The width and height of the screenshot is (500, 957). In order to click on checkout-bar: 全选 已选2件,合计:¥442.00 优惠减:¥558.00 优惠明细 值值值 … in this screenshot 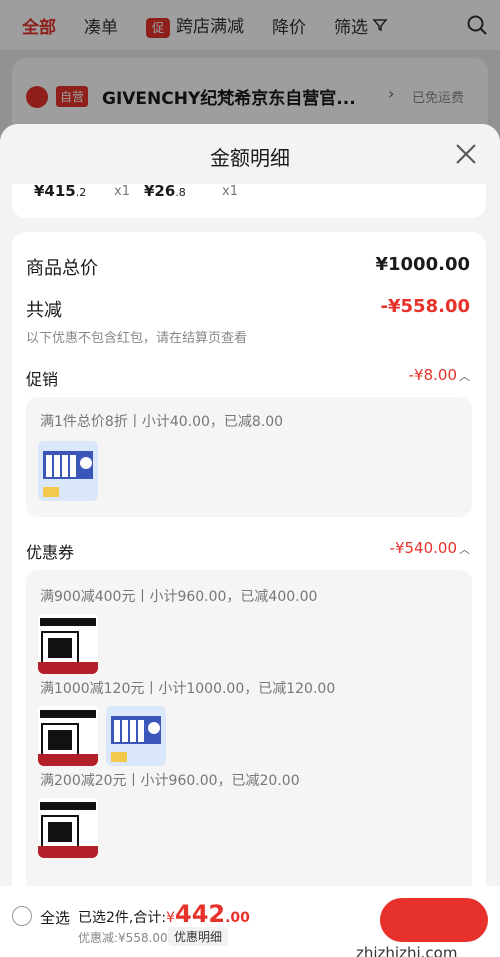, I will do `click(250, 921)`.